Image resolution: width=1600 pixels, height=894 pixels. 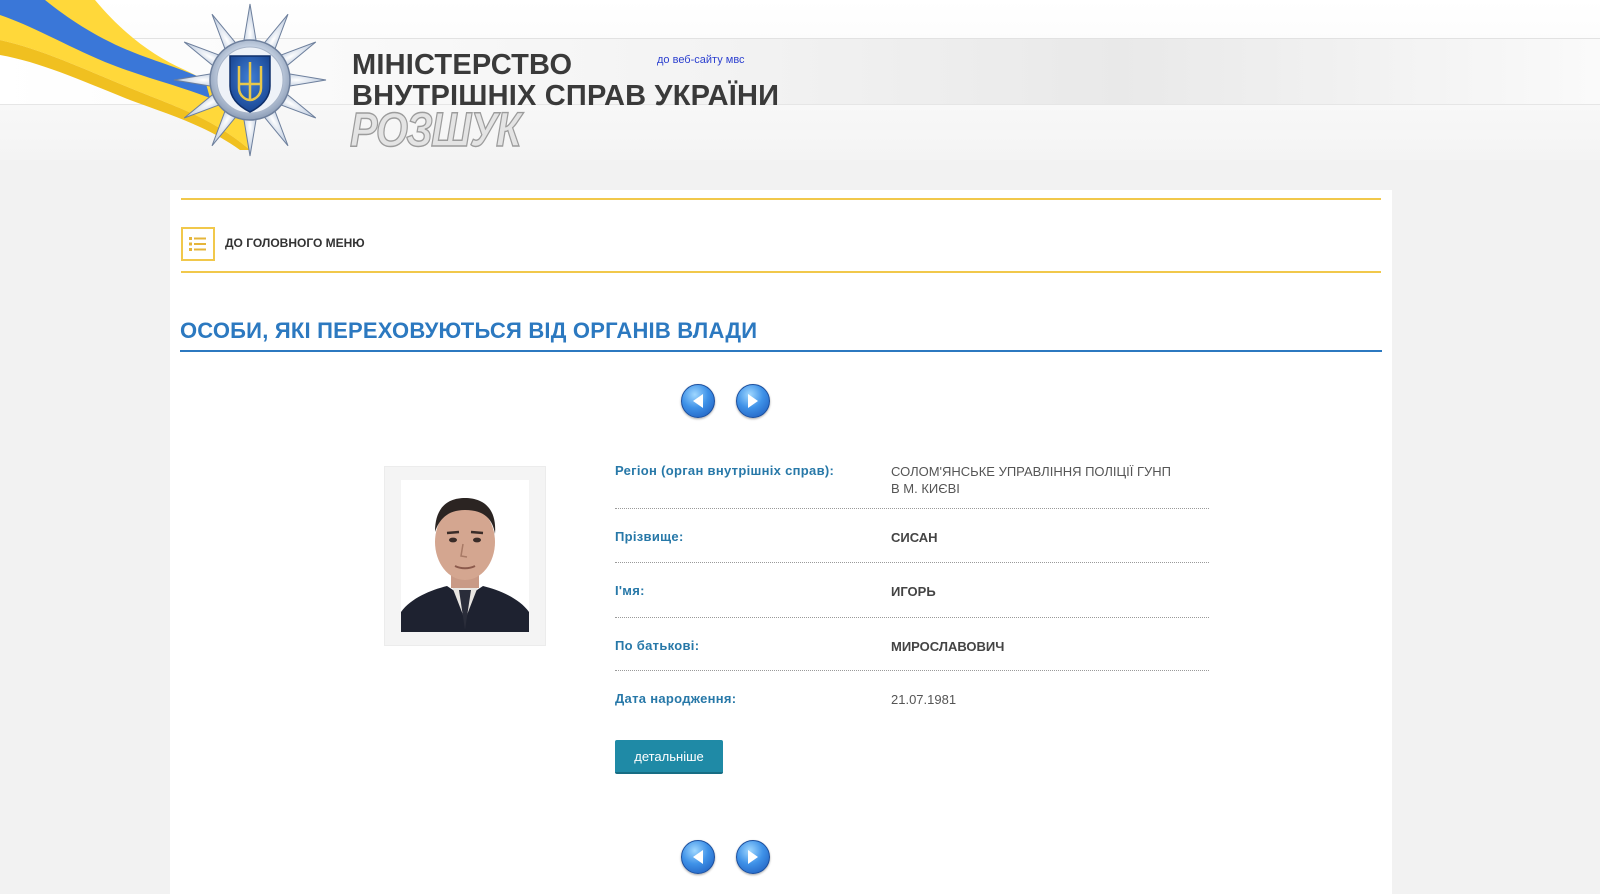 I want to click on detail-row-surname: Прізвище: СИСАН, so click(x=912, y=536).